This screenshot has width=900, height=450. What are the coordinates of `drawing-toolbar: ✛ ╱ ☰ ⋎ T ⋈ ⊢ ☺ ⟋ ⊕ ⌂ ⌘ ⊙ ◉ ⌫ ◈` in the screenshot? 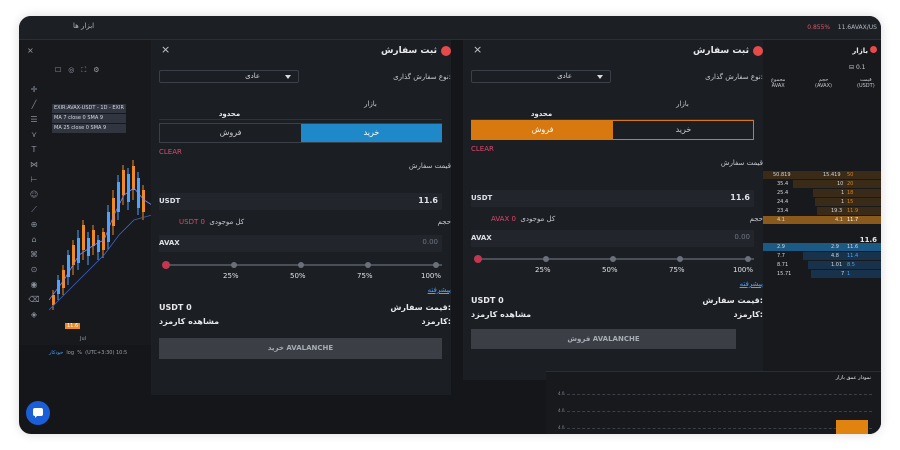 It's located at (34, 202).